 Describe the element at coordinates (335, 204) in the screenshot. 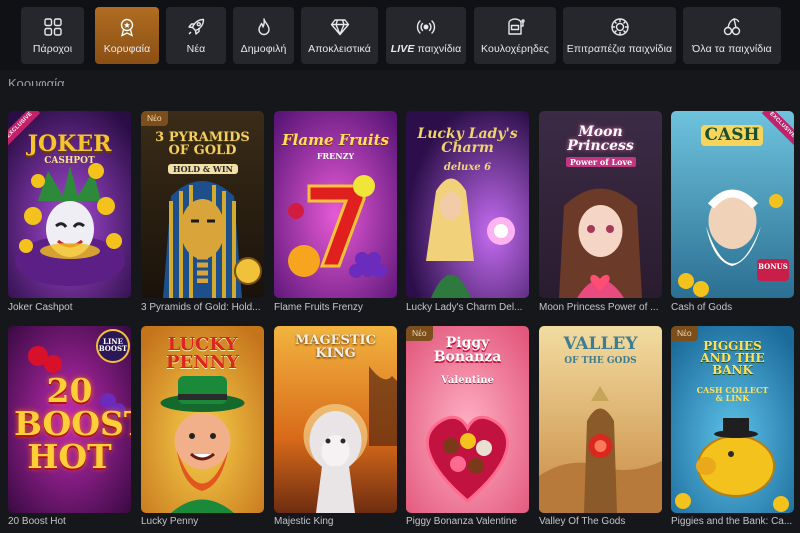

I see `game-tile-flame-fruits-frenzy: Flame Fruits FRENZY` at that location.